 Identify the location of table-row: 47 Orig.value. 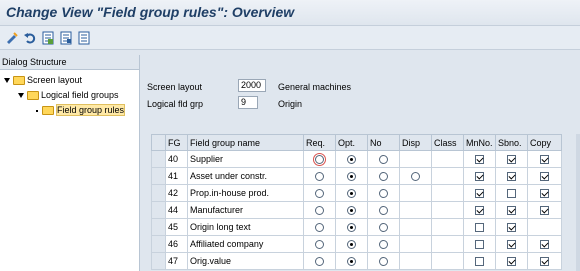
(356, 261).